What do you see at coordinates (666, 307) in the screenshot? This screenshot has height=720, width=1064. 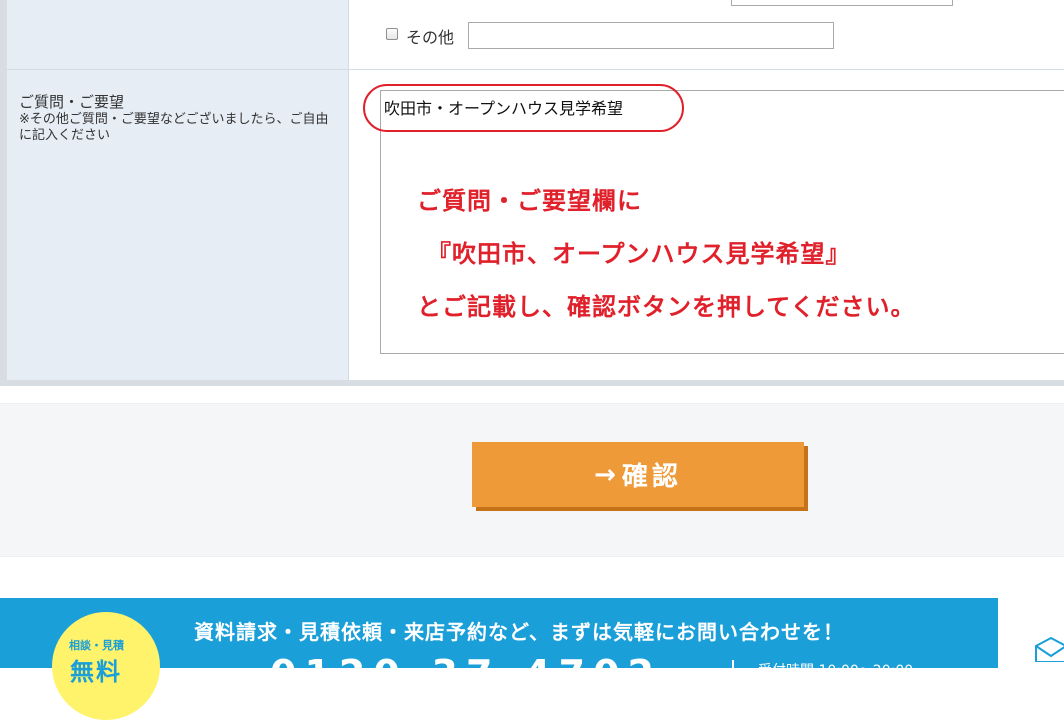 I see `instruction-line-3: とご記載し、確認ボタンを押してください。` at bounding box center [666, 307].